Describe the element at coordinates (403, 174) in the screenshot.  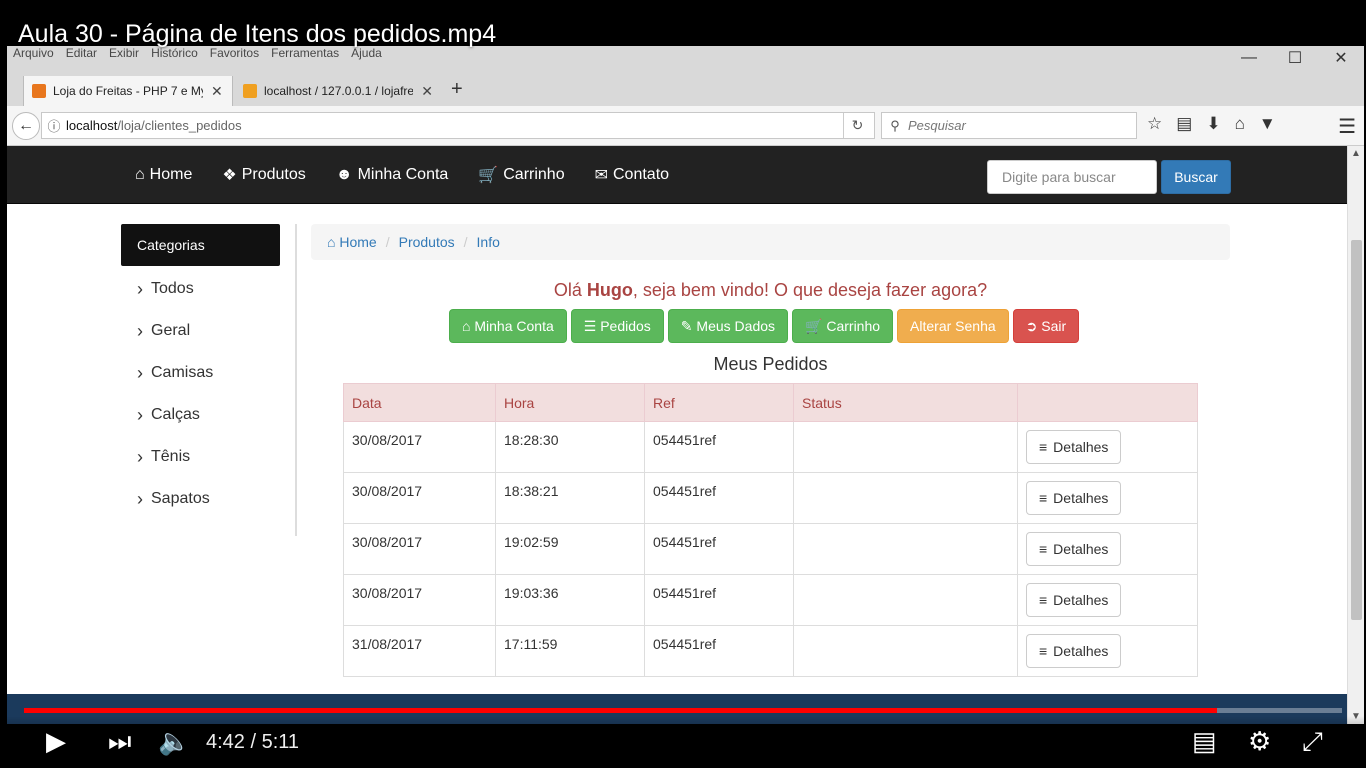
I see `nav-minha-conta-label: Minha Conta` at that location.